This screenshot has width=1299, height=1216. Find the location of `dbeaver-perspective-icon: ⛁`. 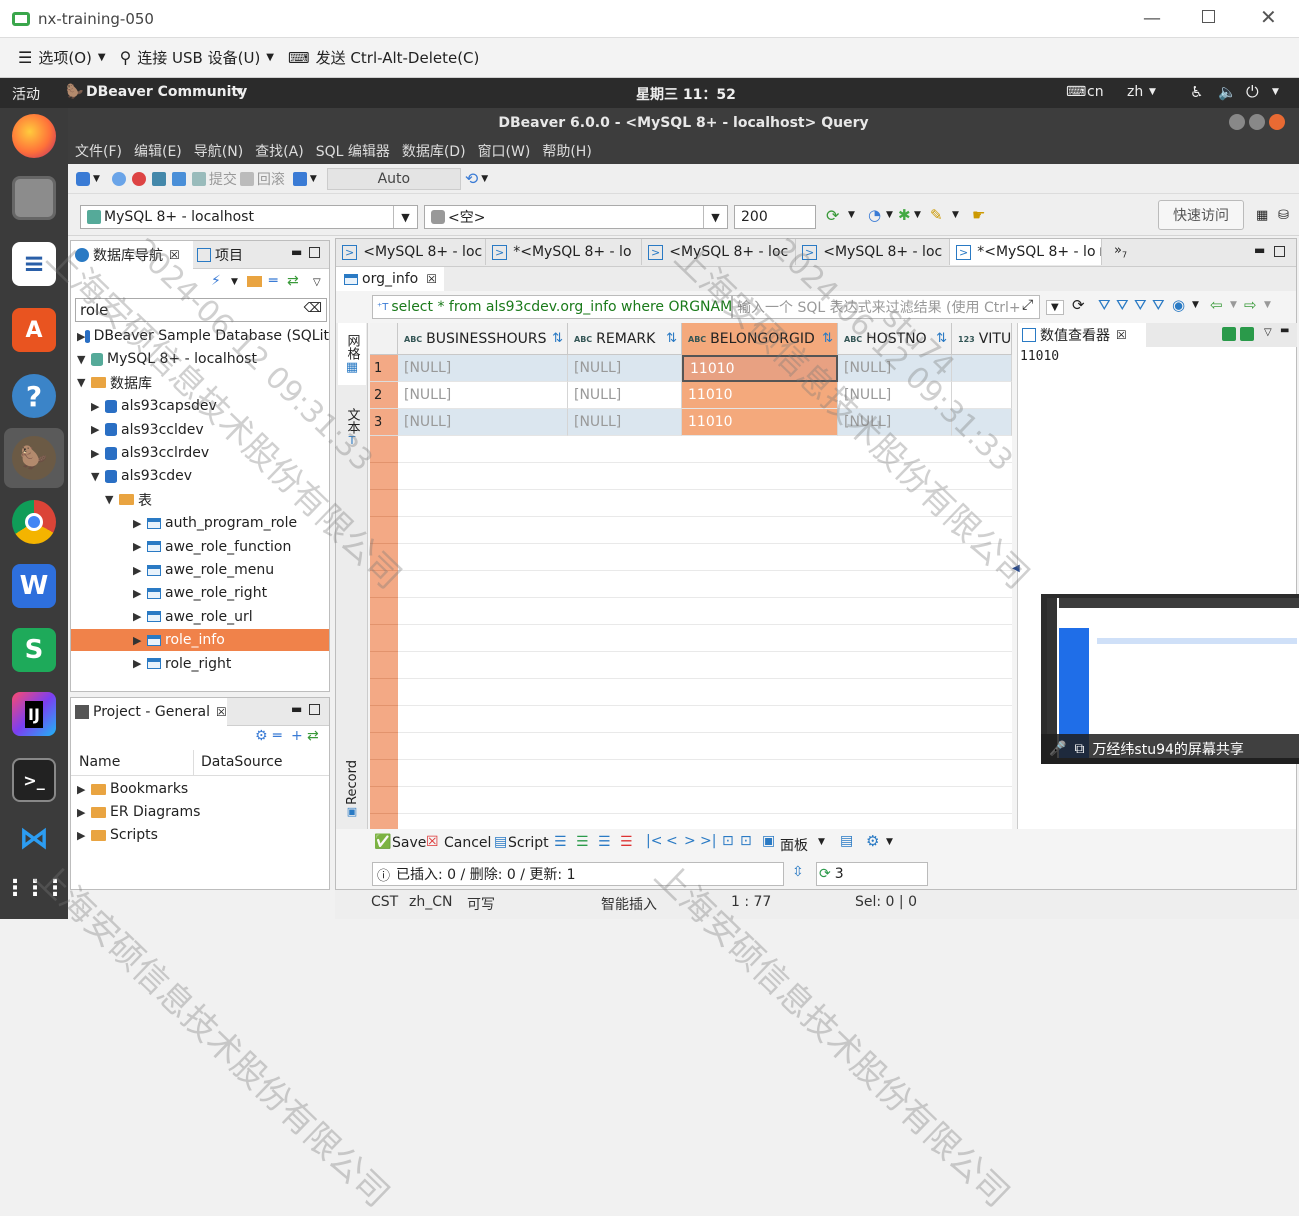

dbeaver-perspective-icon: ⛁ is located at coordinates (1283, 215).